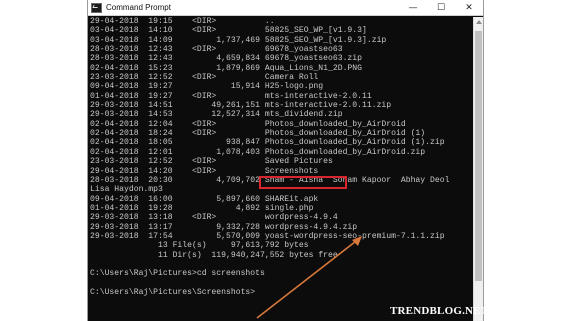  I want to click on close-button: ✕, so click(469, 8).